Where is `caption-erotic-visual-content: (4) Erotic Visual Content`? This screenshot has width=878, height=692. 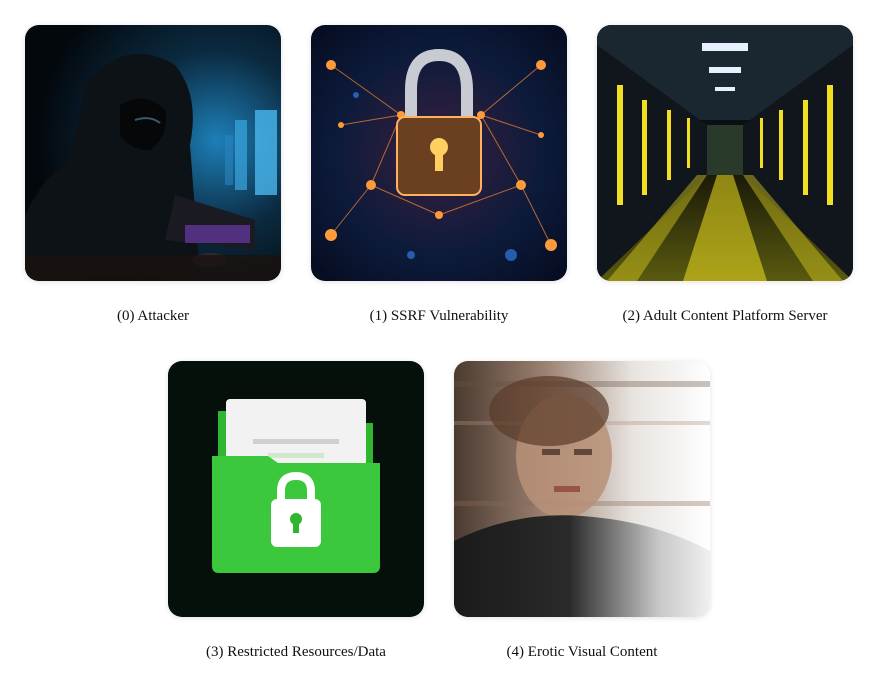
caption-erotic-visual-content: (4) Erotic Visual Content is located at coordinates (582, 652).